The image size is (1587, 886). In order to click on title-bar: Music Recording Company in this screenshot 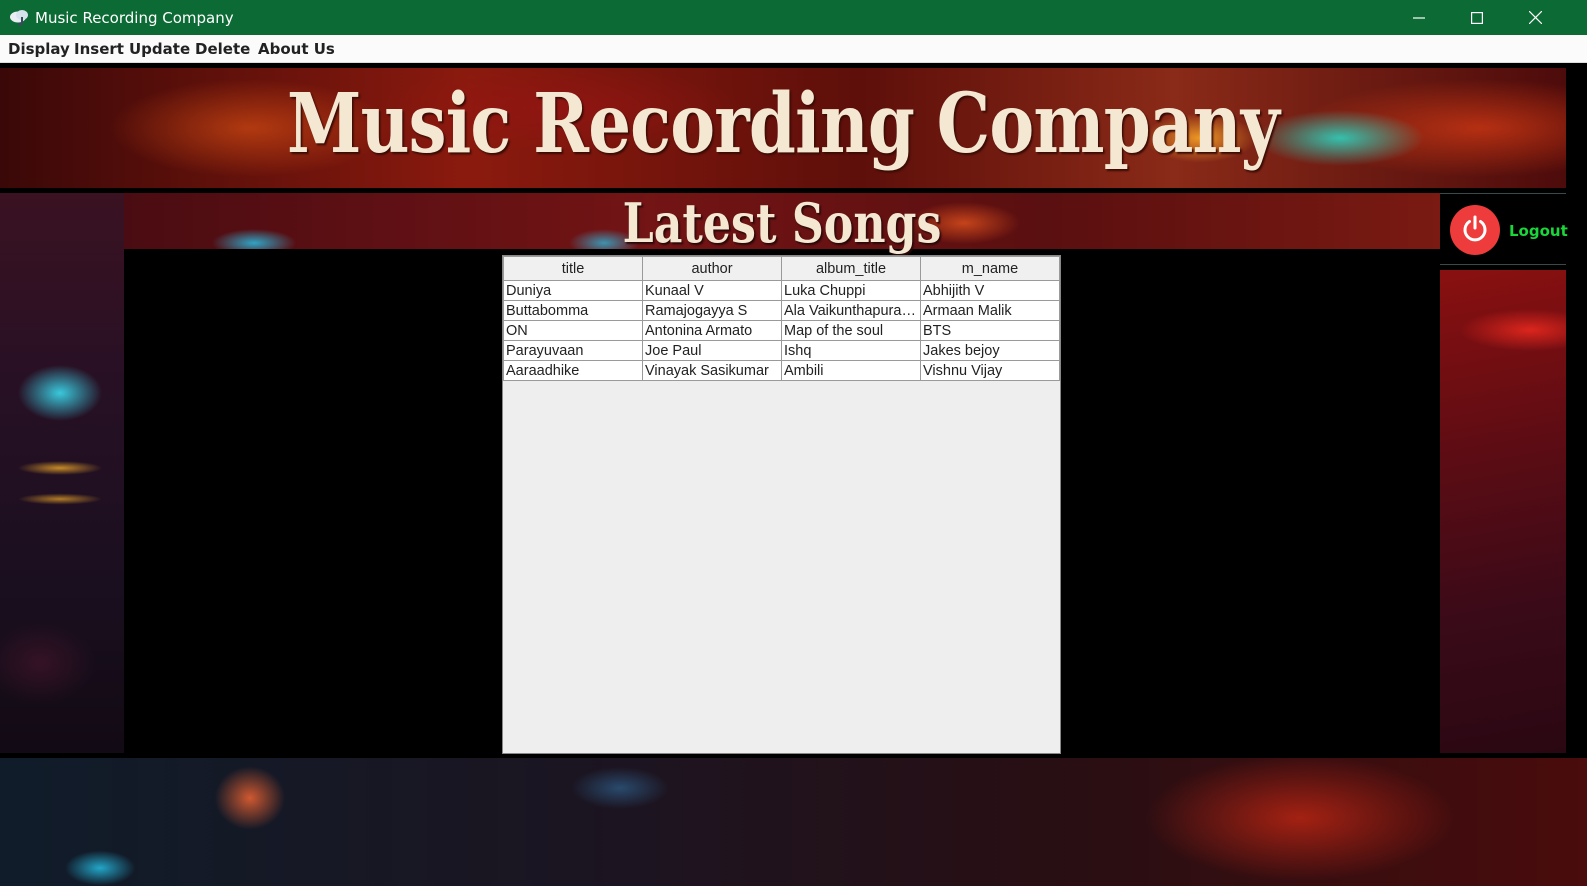, I will do `click(793, 17)`.